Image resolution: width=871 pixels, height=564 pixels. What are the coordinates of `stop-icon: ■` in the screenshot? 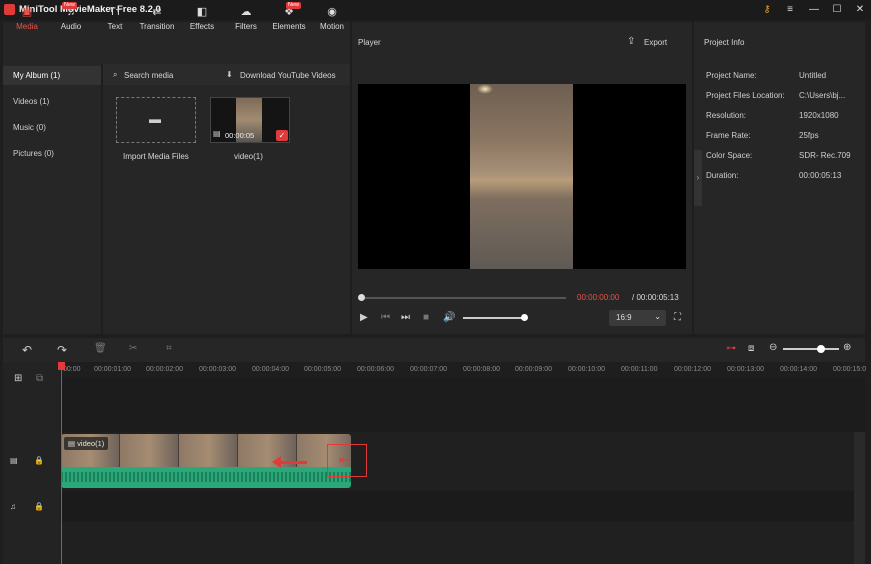 It's located at (426, 317).